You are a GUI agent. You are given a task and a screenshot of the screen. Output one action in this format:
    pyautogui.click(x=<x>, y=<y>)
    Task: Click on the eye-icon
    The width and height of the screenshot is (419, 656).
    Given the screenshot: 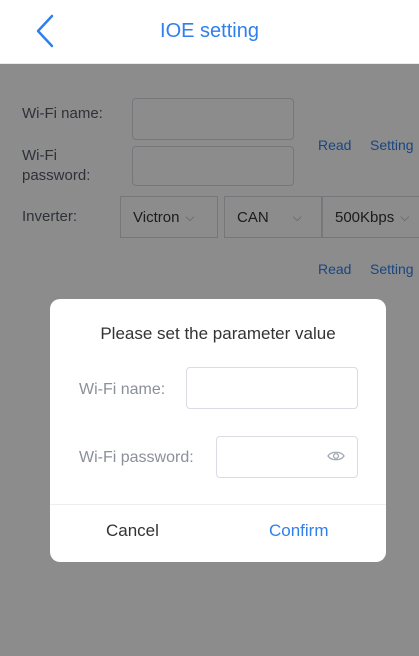 What is the action you would take?
    pyautogui.click(x=336, y=456)
    